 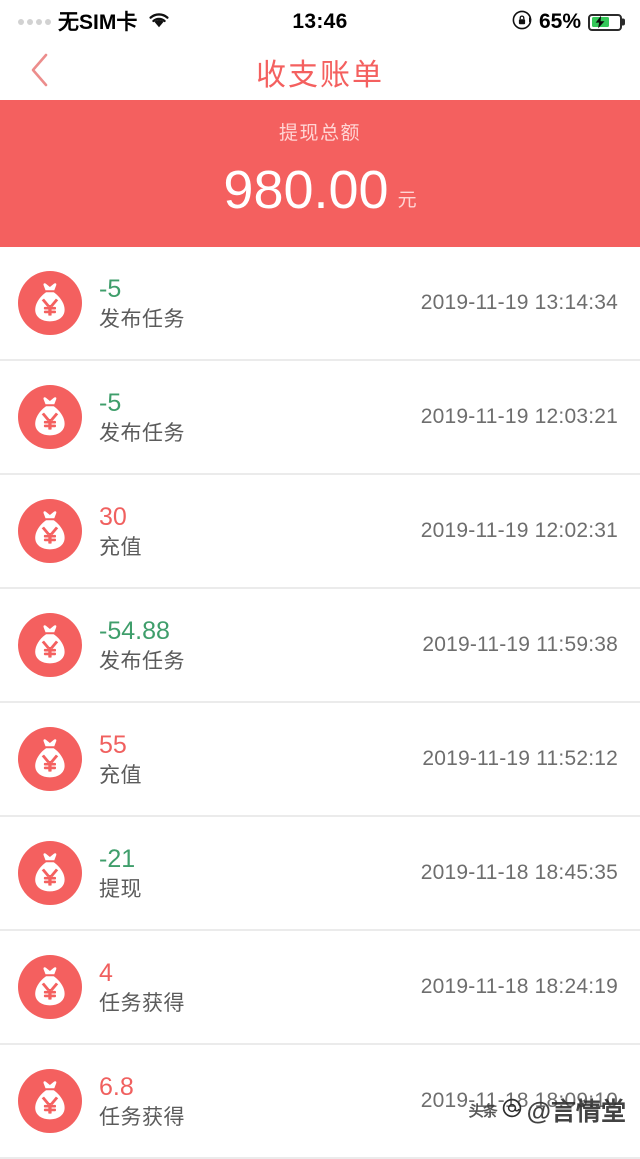 I want to click on transaction-amount: -54.88, so click(x=134, y=630).